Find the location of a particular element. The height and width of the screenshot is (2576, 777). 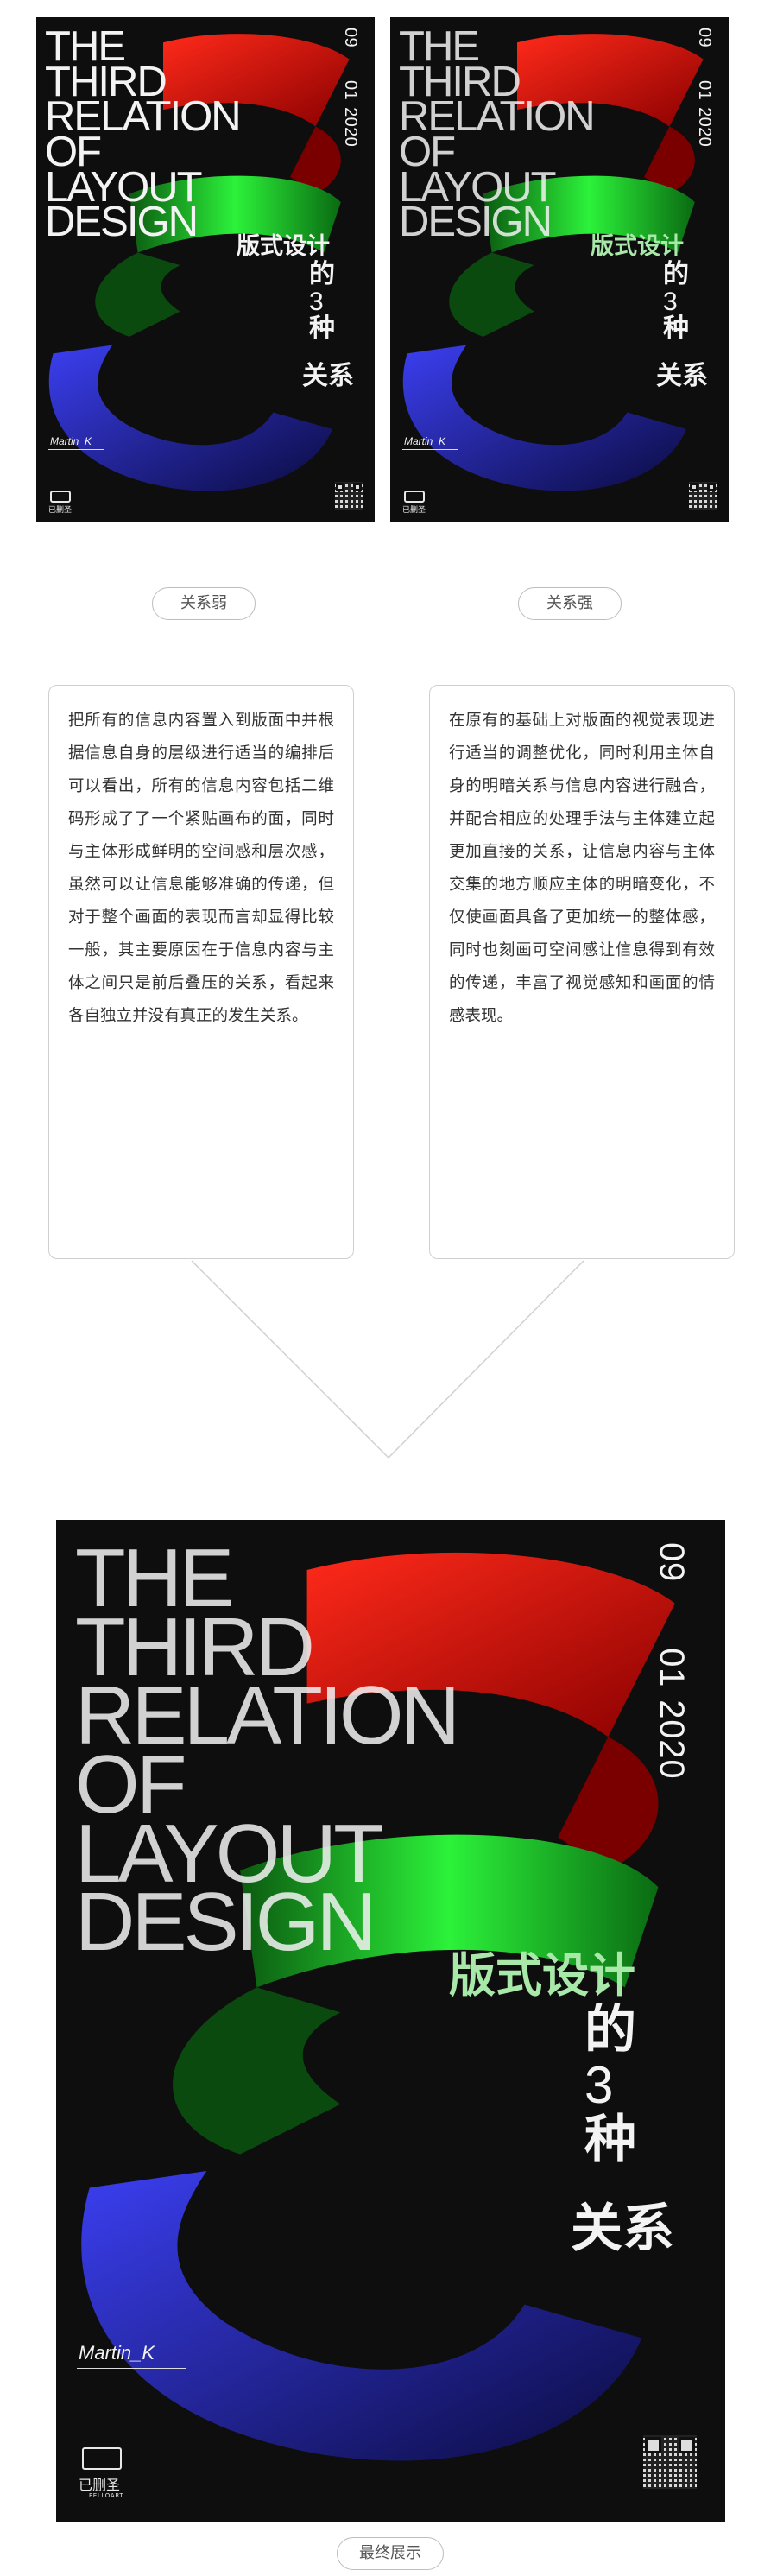

label-strong: 关系强 is located at coordinates (570, 603).